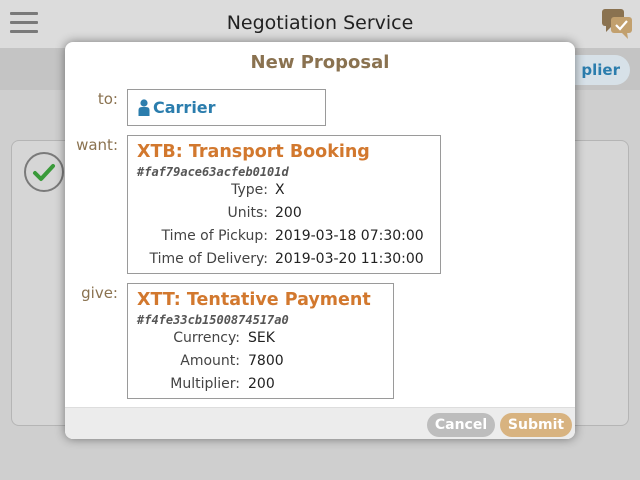 Image resolution: width=640 pixels, height=480 pixels. What do you see at coordinates (461, 425) in the screenshot?
I see `cancel-button: Cancel` at bounding box center [461, 425].